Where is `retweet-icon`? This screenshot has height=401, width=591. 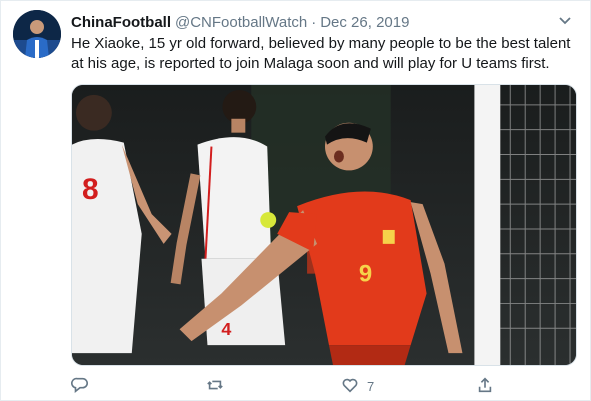
retweet-icon is located at coordinates (215, 386).